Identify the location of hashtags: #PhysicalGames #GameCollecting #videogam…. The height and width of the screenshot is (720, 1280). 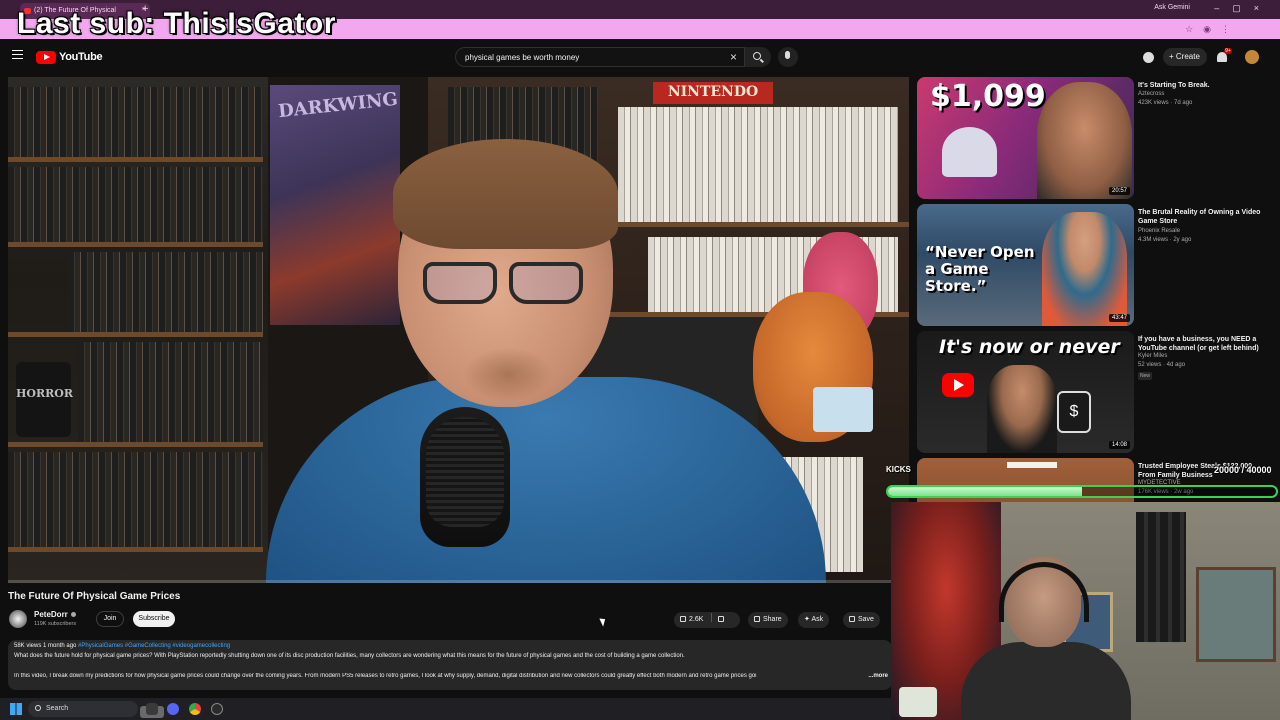
(154, 646).